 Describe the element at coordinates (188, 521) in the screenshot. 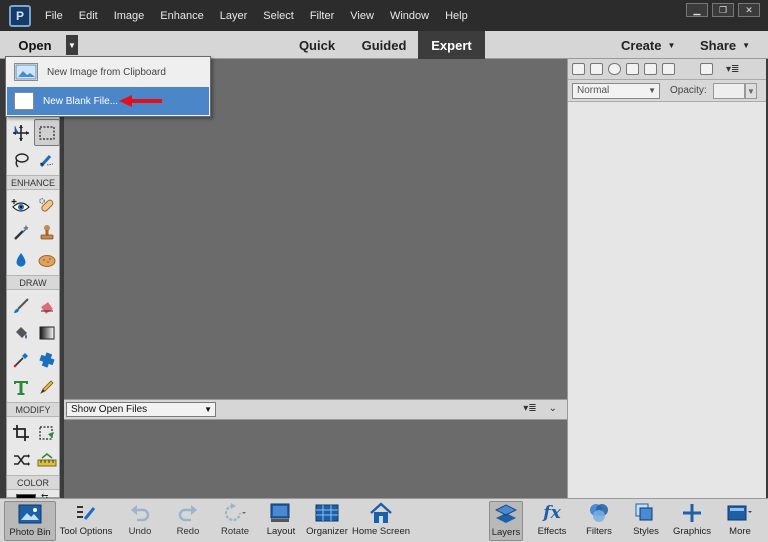

I see `redo-button: Redo` at that location.